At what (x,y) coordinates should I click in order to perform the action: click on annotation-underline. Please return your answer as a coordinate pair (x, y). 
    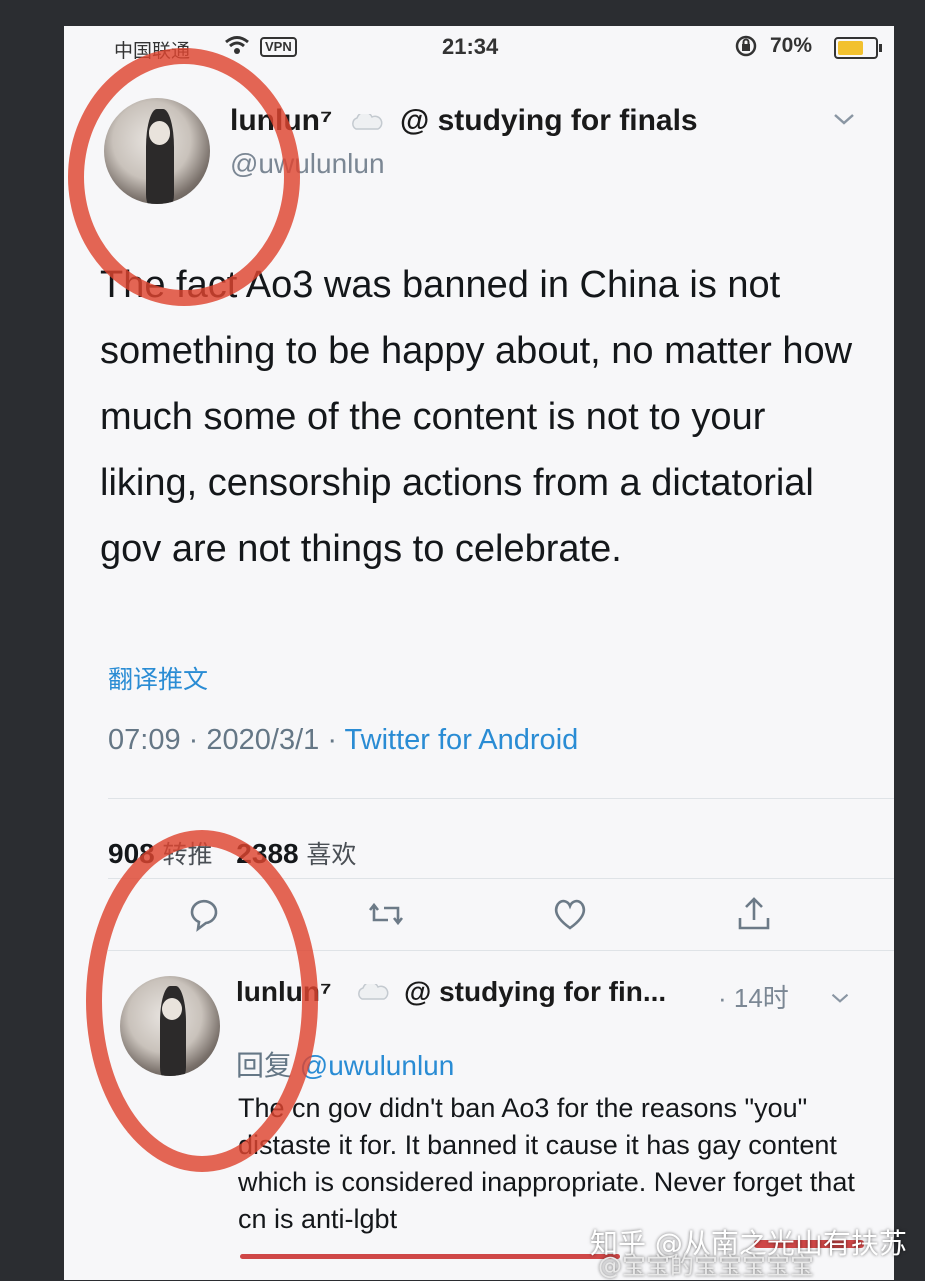
    Looking at the image, I should click on (430, 1256).